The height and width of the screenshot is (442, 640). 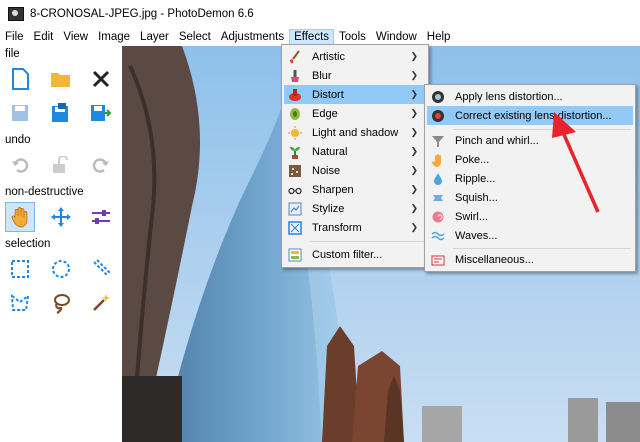 What do you see at coordinates (195, 37) in the screenshot?
I see `menu-select: Select` at bounding box center [195, 37].